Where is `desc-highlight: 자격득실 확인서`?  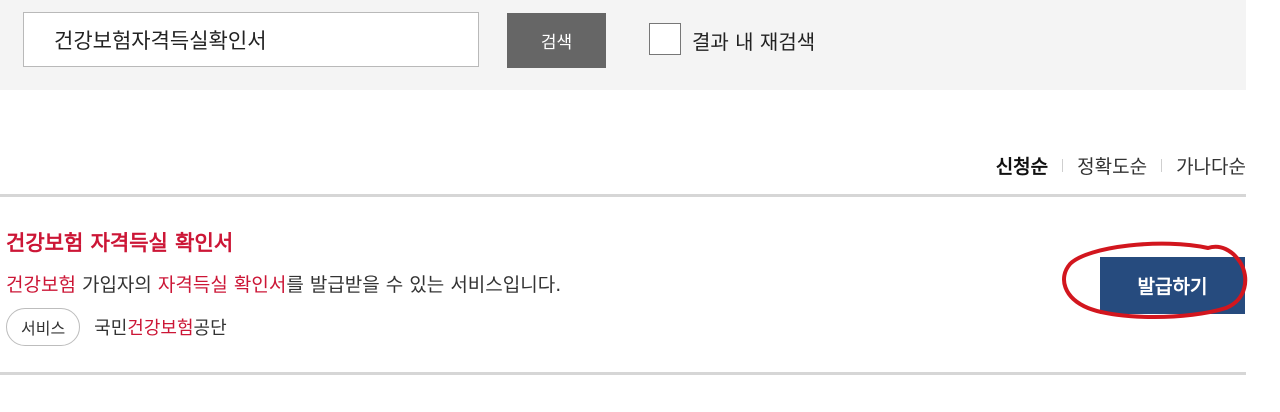
desc-highlight: 자격득실 확인서 is located at coordinates (222, 285).